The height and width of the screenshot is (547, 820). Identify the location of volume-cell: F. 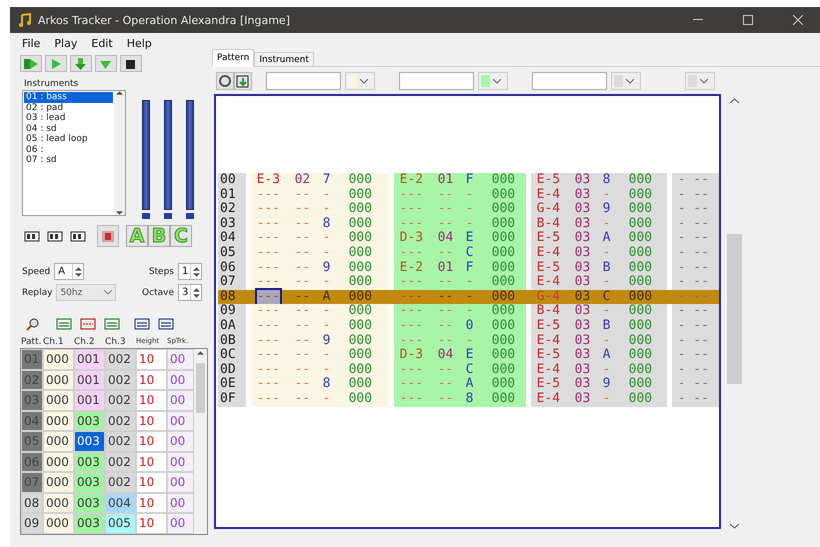
(470, 268).